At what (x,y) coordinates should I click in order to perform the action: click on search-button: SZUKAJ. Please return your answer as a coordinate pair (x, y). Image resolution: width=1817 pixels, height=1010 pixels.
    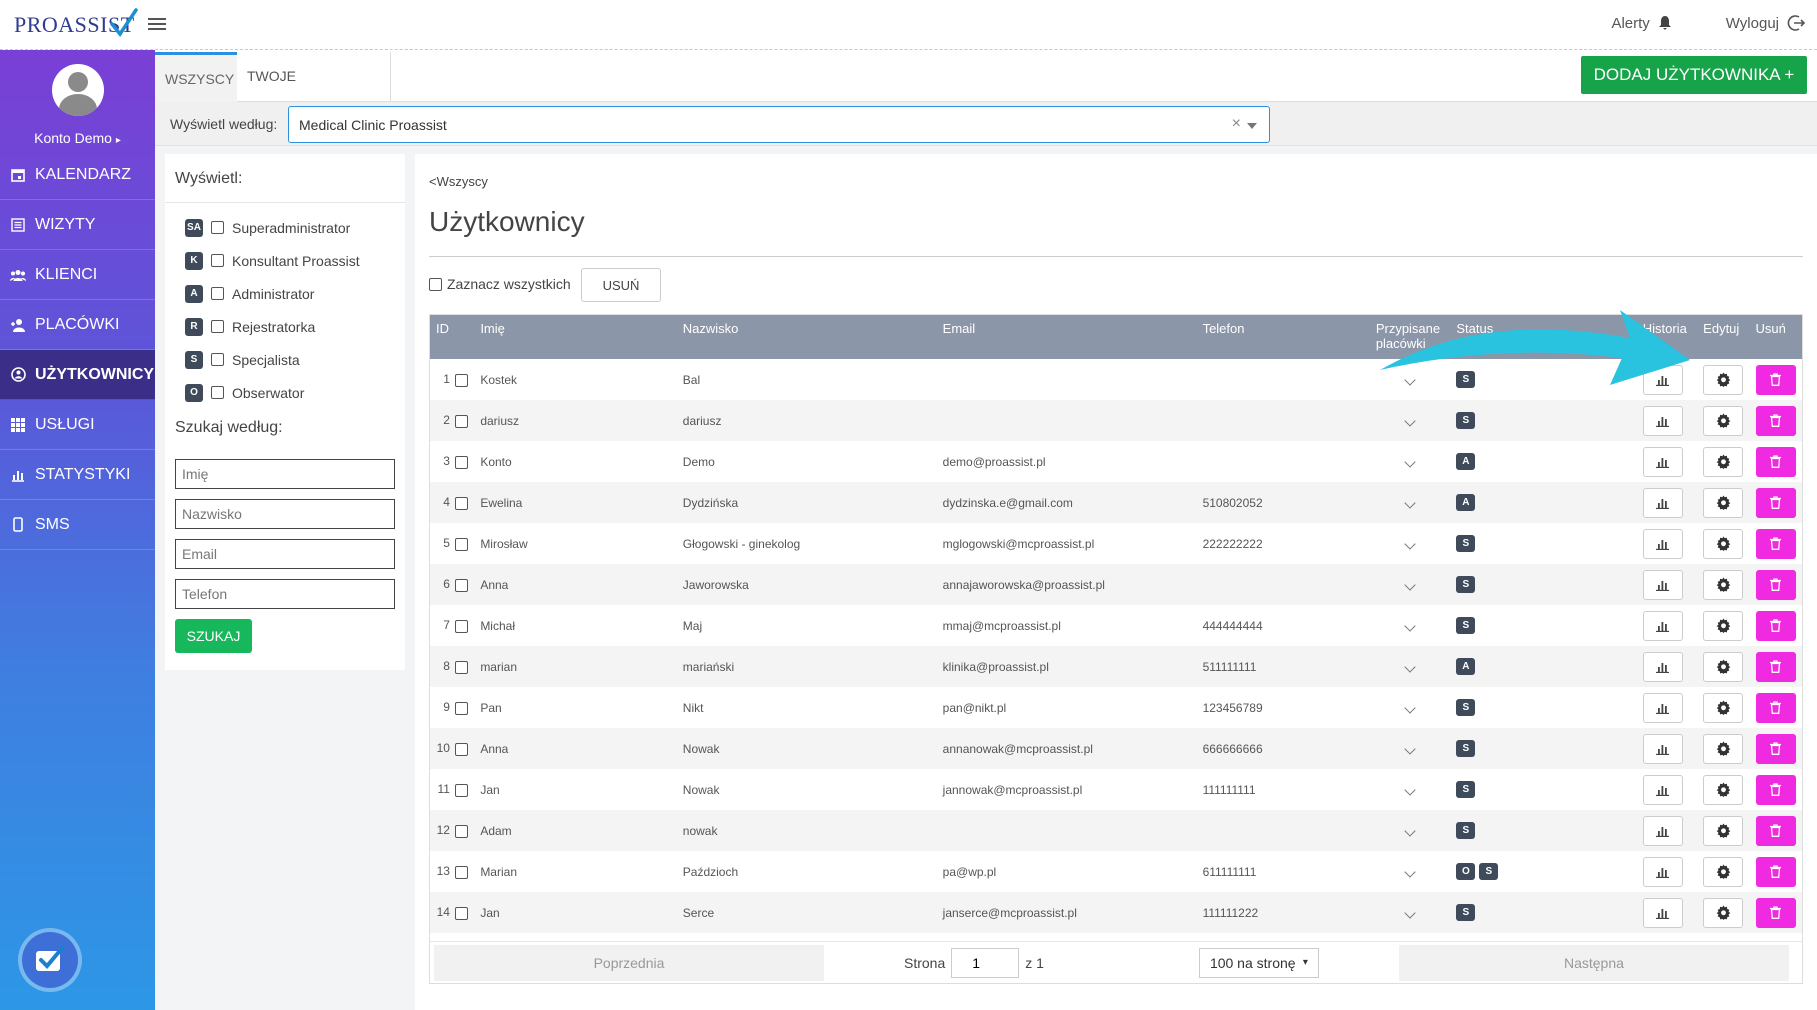
    Looking at the image, I should click on (213, 636).